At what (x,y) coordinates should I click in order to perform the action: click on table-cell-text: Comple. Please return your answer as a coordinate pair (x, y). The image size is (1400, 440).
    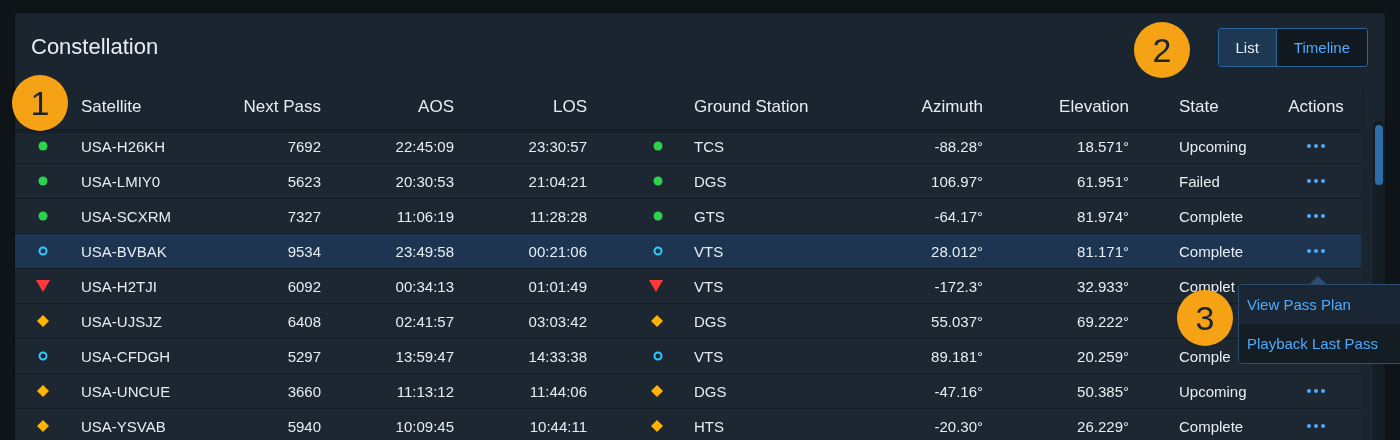
    Looking at the image, I should click on (1205, 356).